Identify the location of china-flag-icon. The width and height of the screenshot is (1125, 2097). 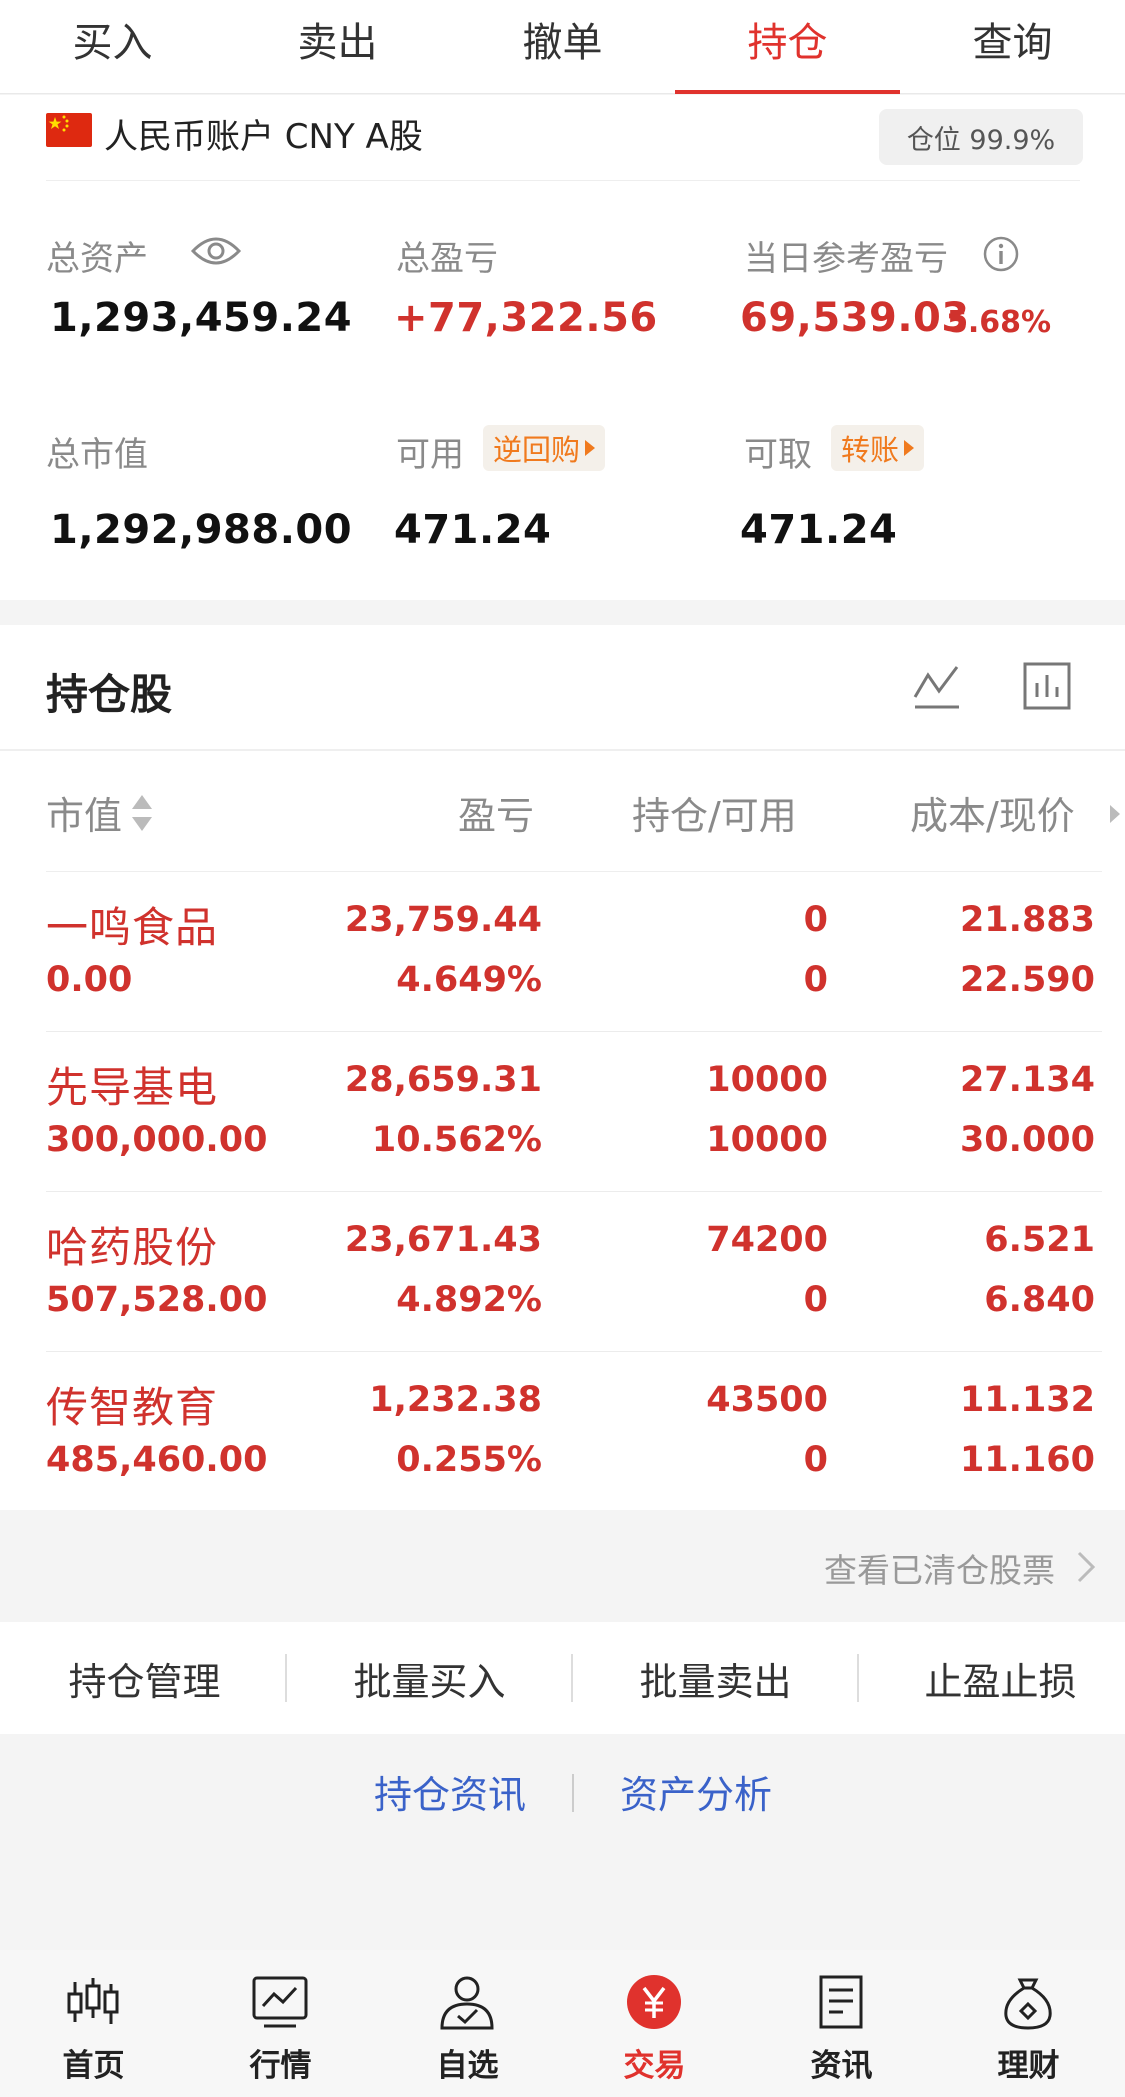
(69, 130).